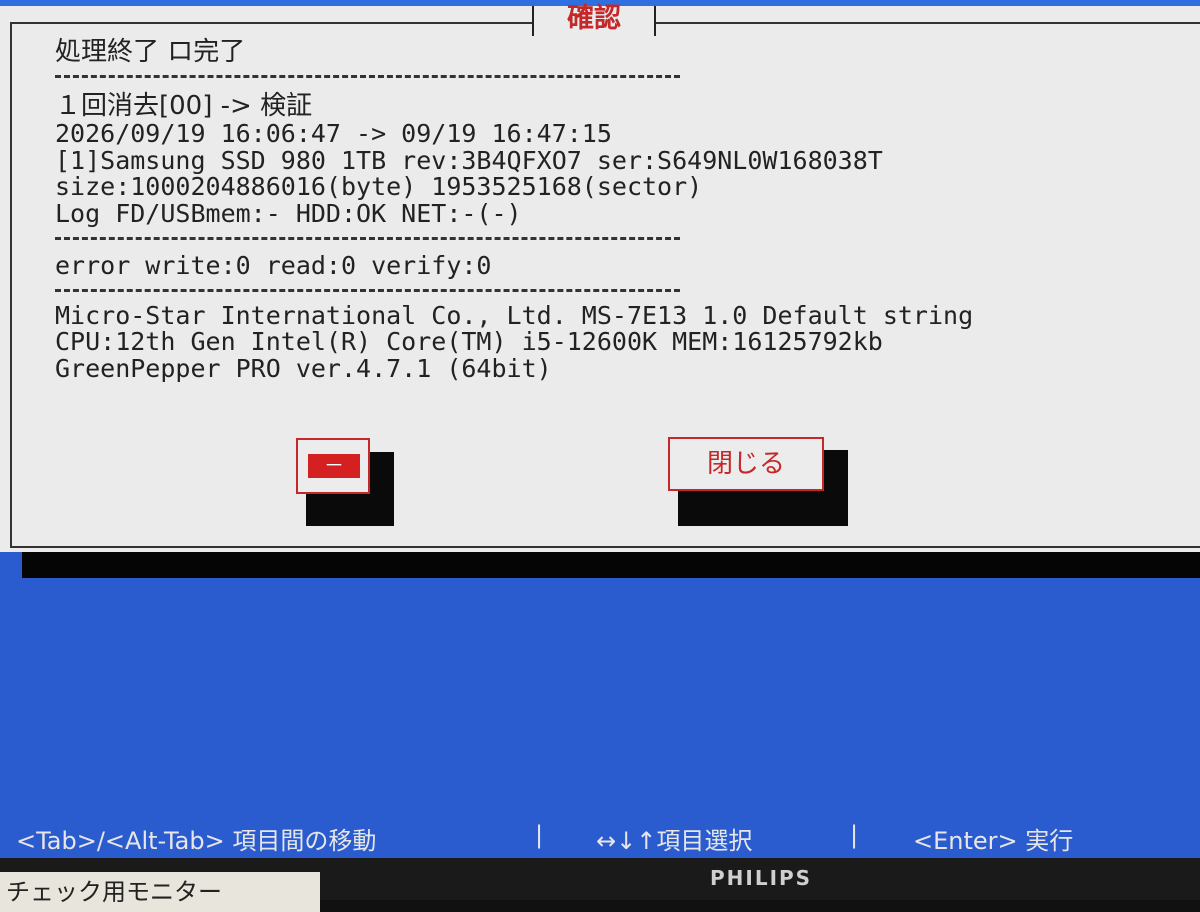 This screenshot has width=1200, height=912. I want to click on dash-button-label: －, so click(334, 466).